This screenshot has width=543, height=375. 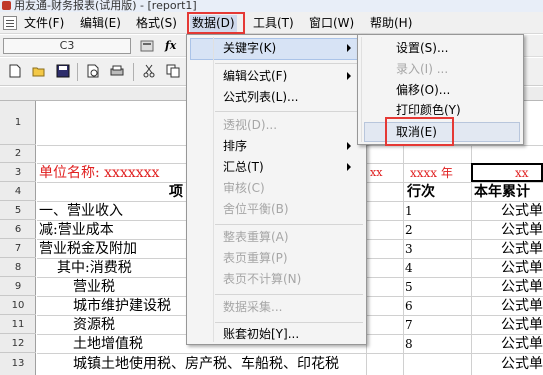 What do you see at coordinates (94, 325) in the screenshot?
I see `item-cell: 资源税` at bounding box center [94, 325].